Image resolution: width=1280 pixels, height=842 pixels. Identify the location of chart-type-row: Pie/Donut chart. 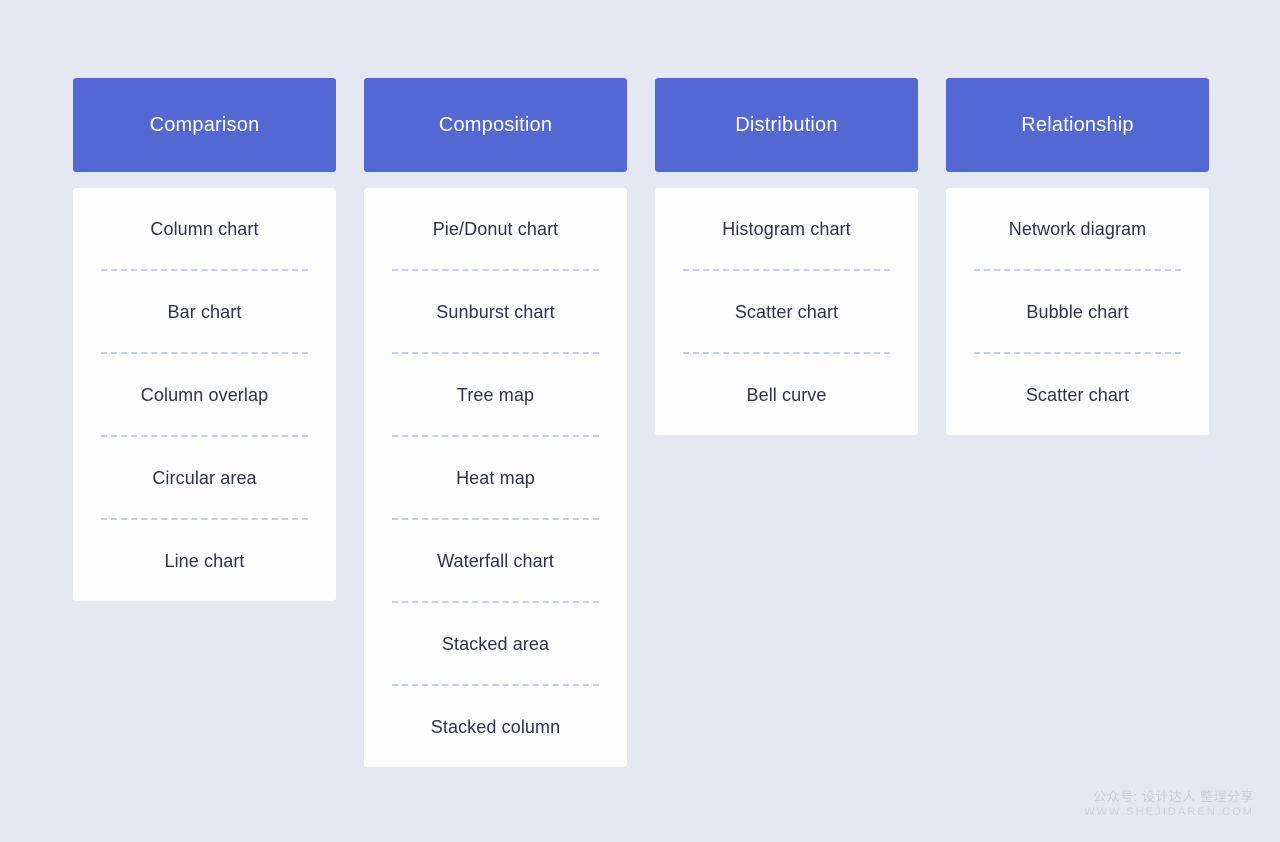
(495, 228).